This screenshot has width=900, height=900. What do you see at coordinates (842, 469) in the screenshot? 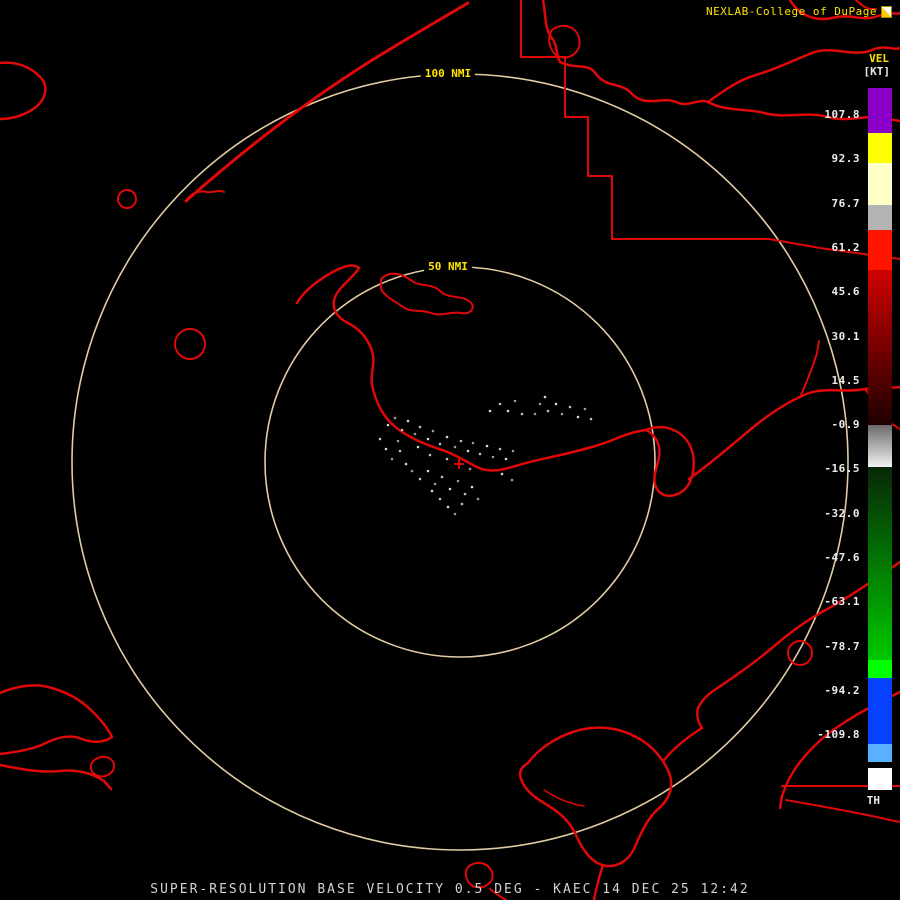
I see `colorbar-tick-label: -16.5` at bounding box center [842, 469].